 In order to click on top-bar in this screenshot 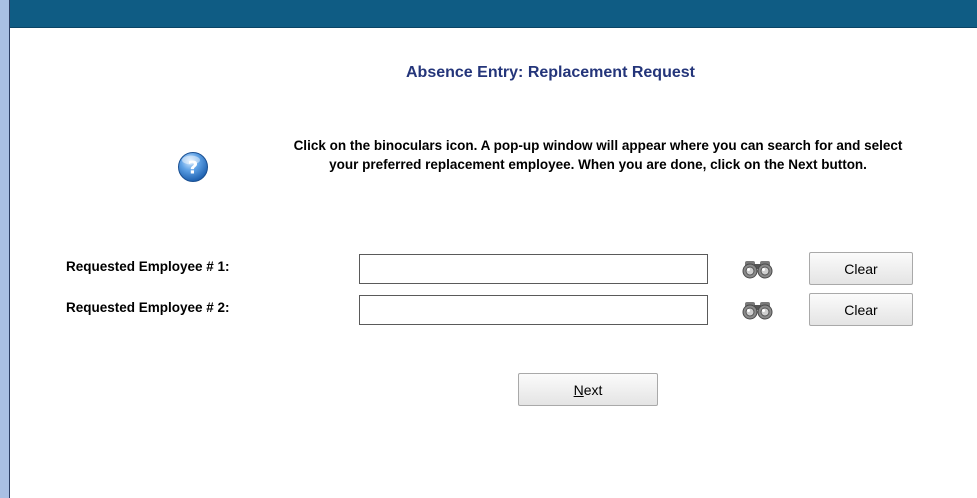, I will do `click(493, 14)`.